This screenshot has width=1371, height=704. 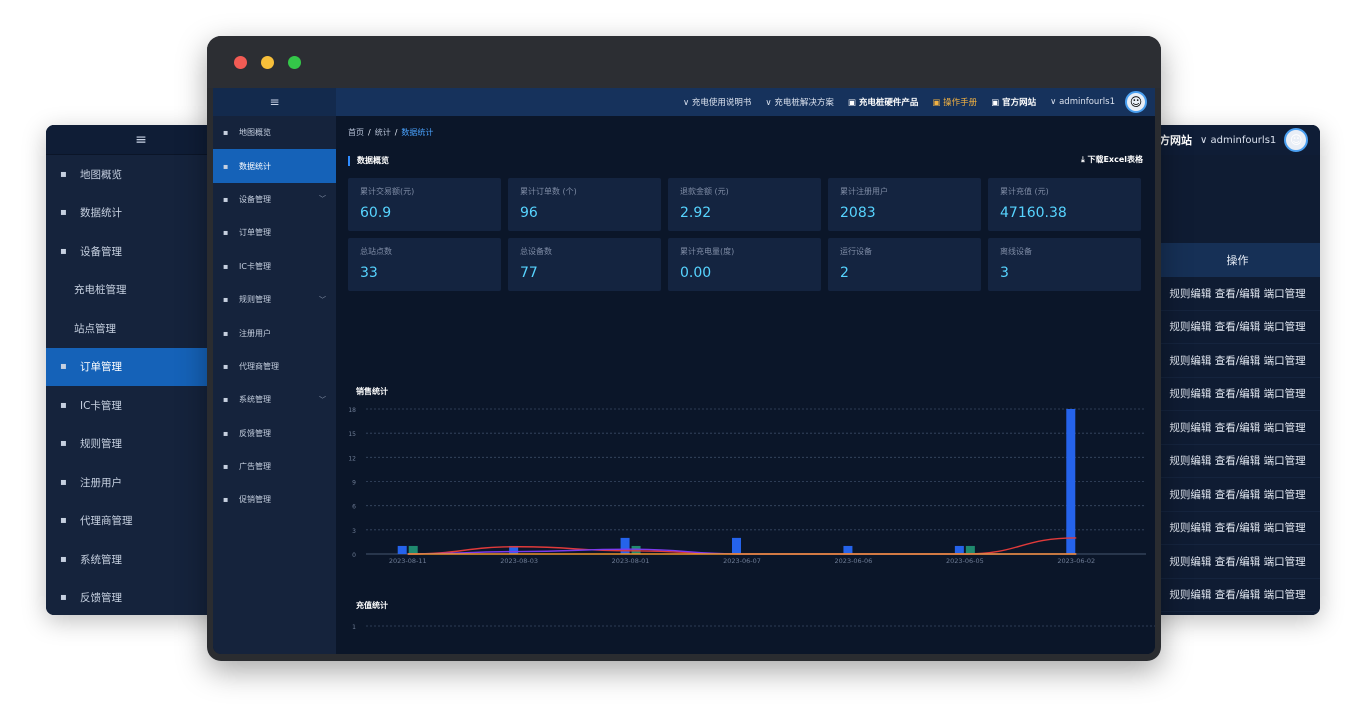 What do you see at coordinates (255, 266) in the screenshot?
I see `sidebar-label: IC卡管理` at bounding box center [255, 266].